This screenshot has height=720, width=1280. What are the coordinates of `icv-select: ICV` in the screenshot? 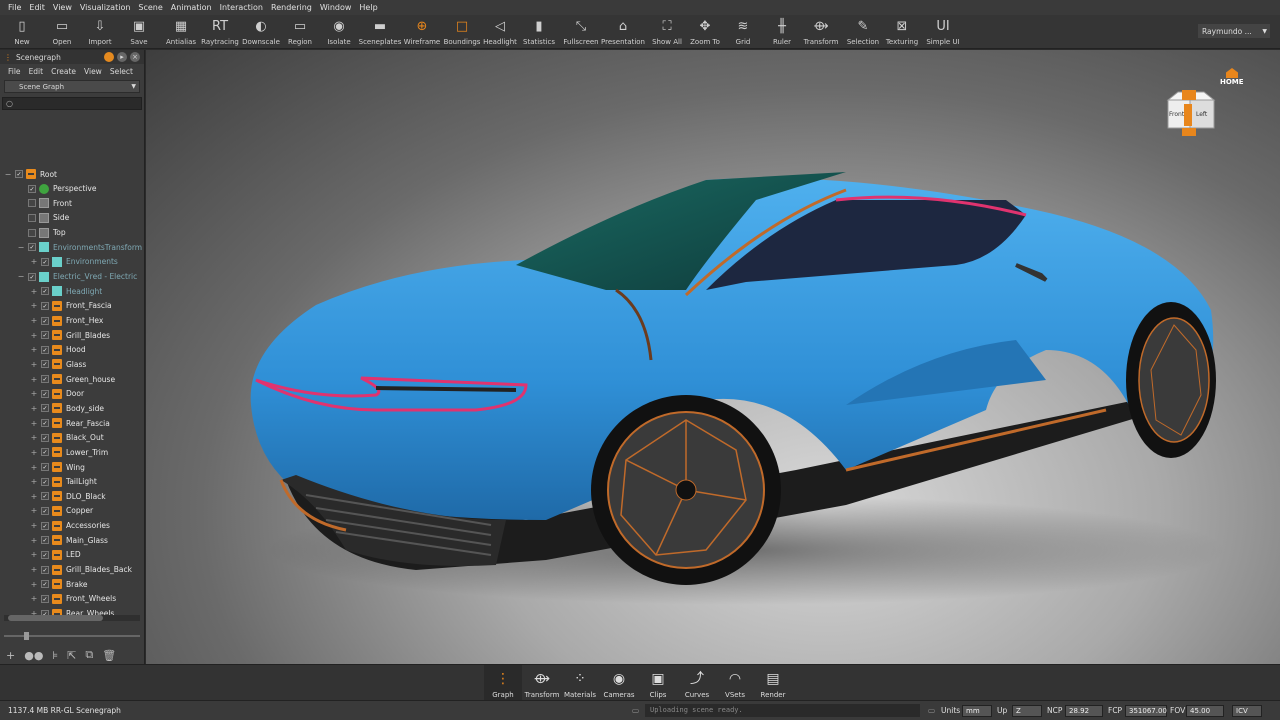 It's located at (1247, 711).